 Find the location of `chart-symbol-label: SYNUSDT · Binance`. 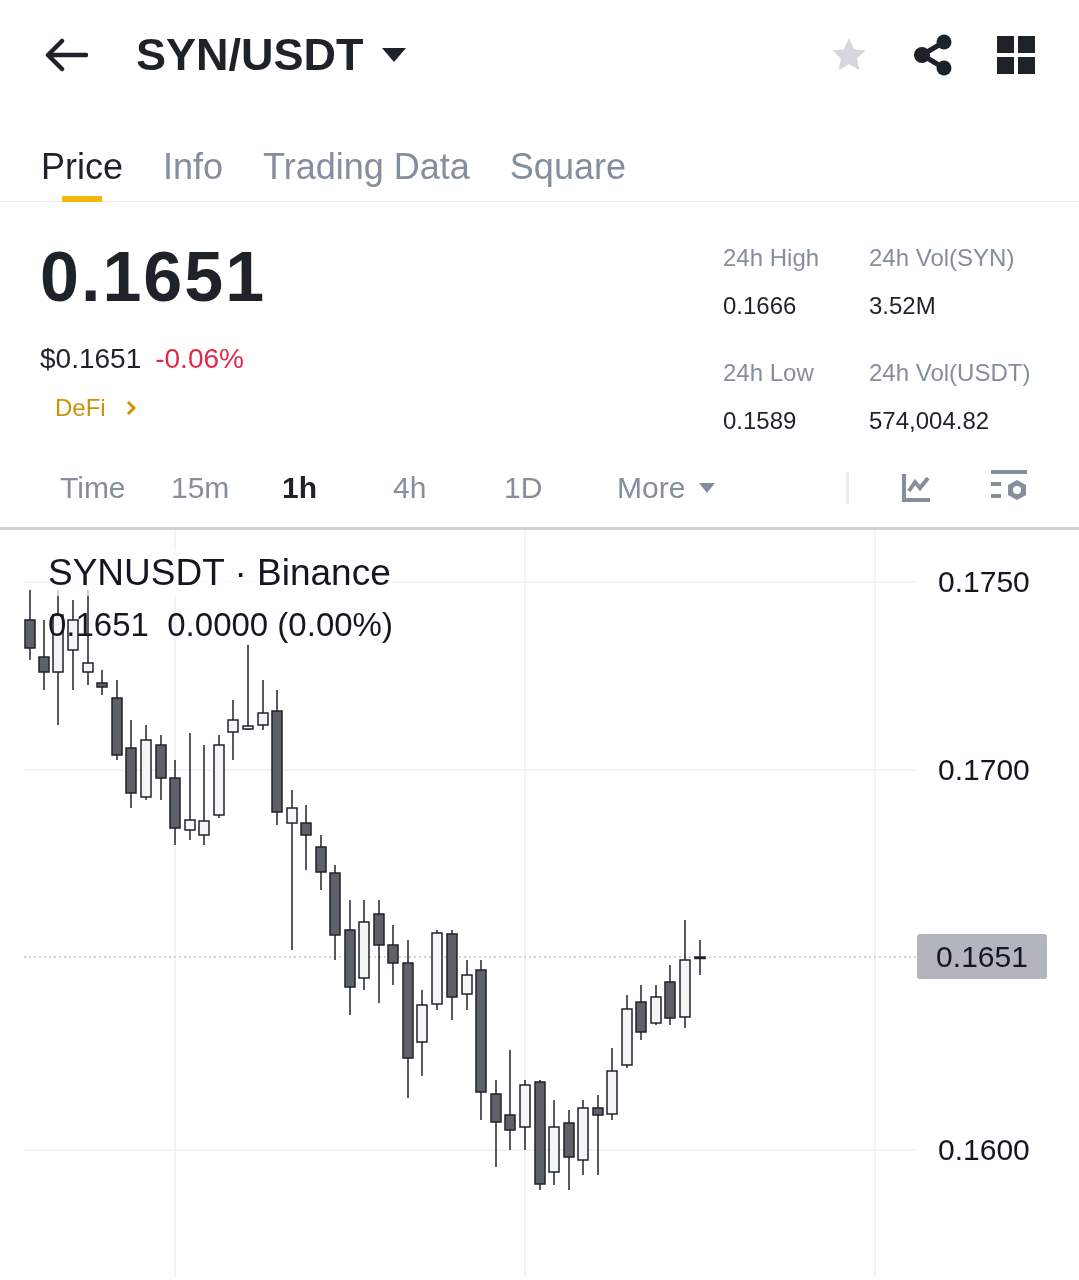

chart-symbol-label: SYNUSDT · Binance is located at coordinates (220, 573).